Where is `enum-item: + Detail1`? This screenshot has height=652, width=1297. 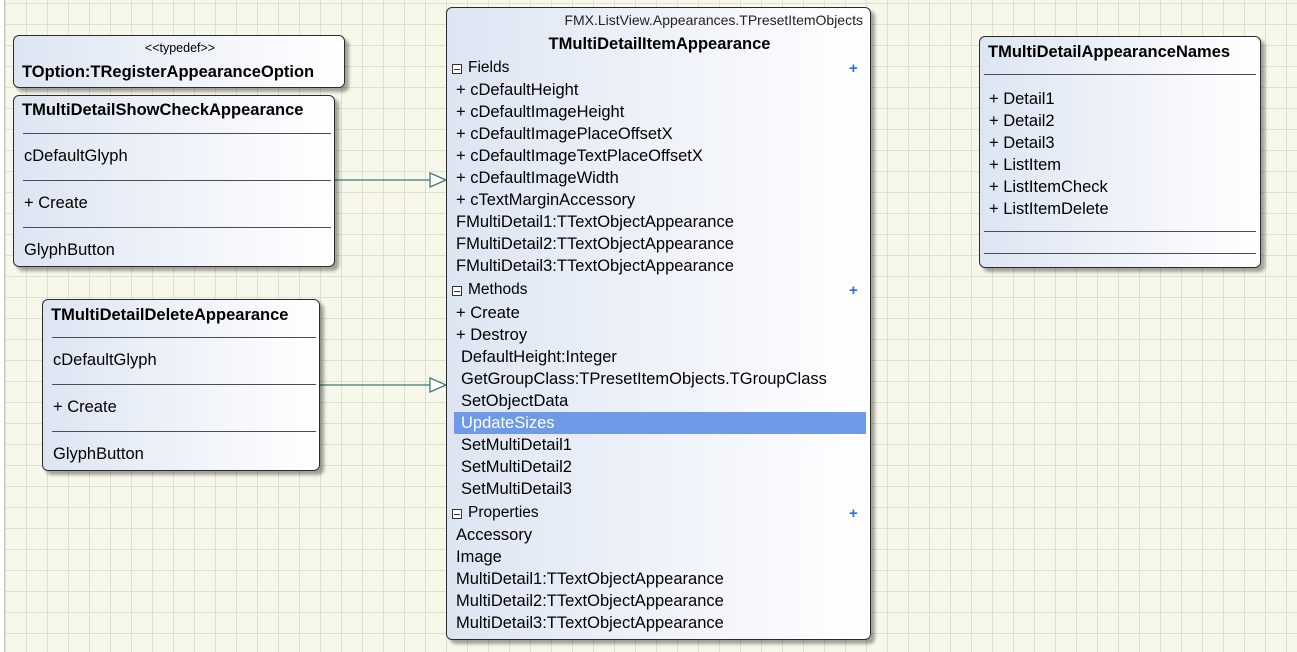
enum-item: + Detail1 is located at coordinates (1022, 99).